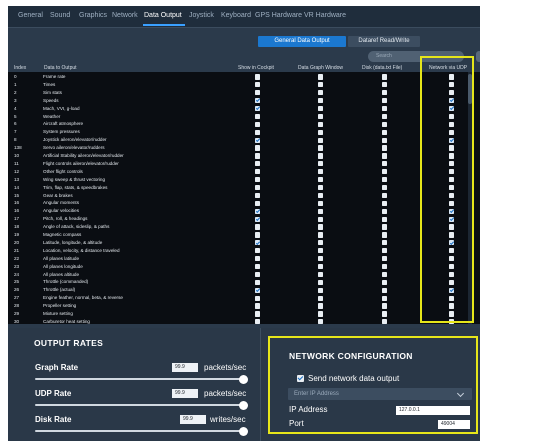 This screenshot has height=447, width=550. Describe the element at coordinates (454, 424) in the screenshot. I see `port-input: 49004` at that location.